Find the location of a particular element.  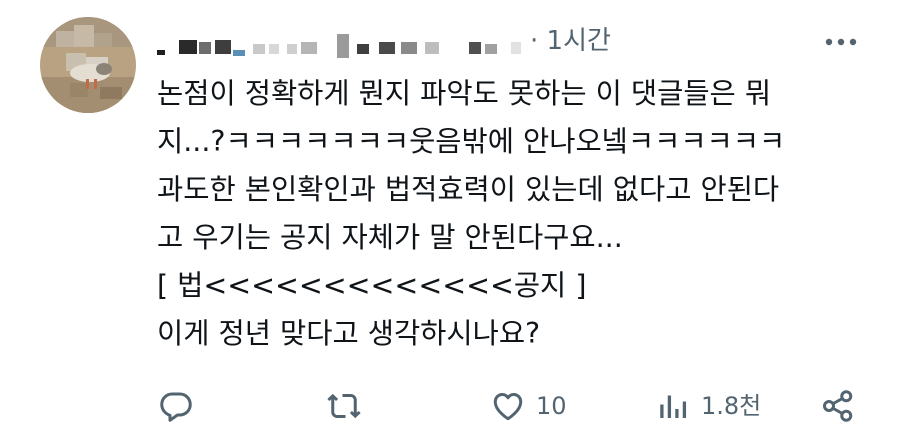

action-bar: 10 1.8천 is located at coordinates (450, 406).